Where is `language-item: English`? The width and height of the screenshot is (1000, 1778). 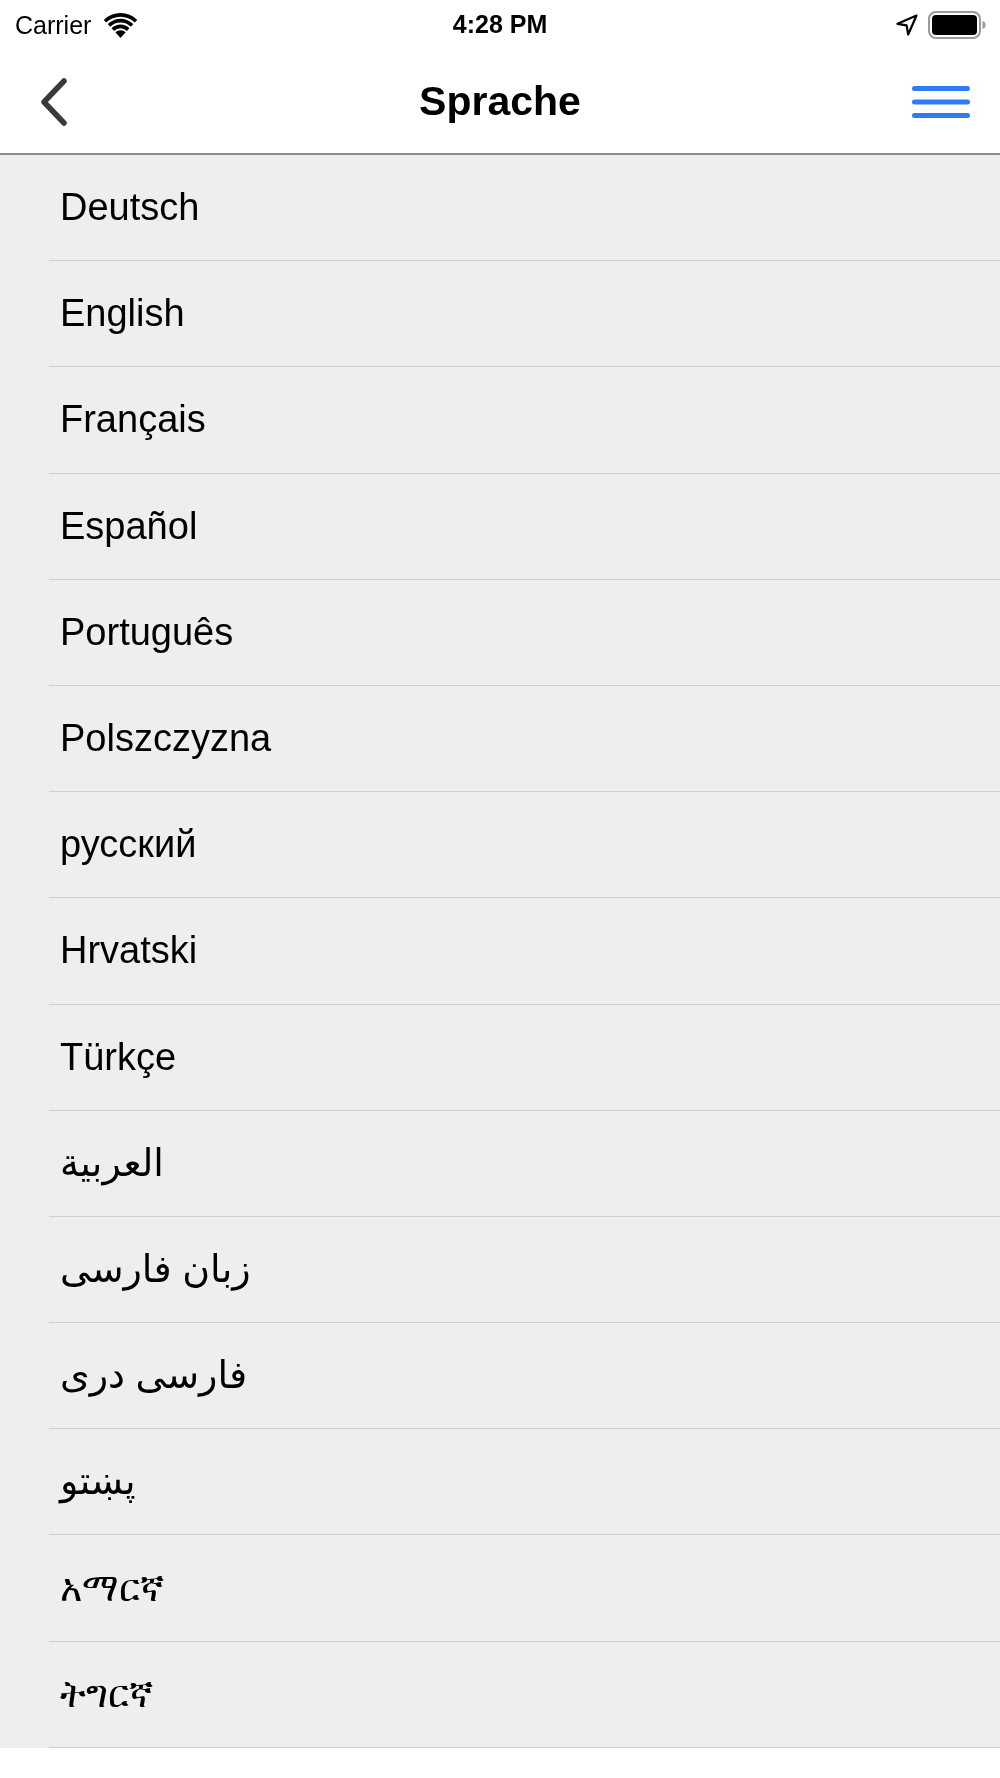
language-item: English is located at coordinates (524, 314).